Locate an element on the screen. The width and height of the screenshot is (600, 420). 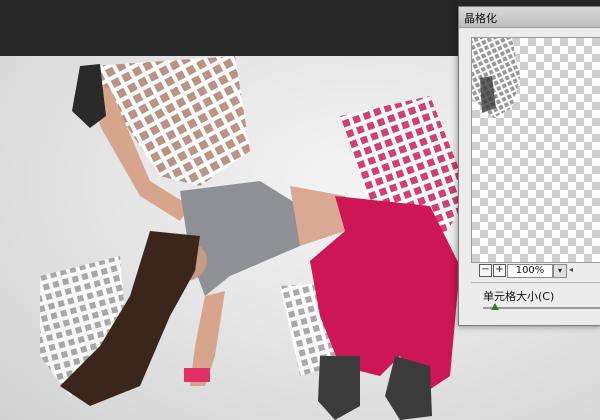
filter-preview is located at coordinates (535, 150).